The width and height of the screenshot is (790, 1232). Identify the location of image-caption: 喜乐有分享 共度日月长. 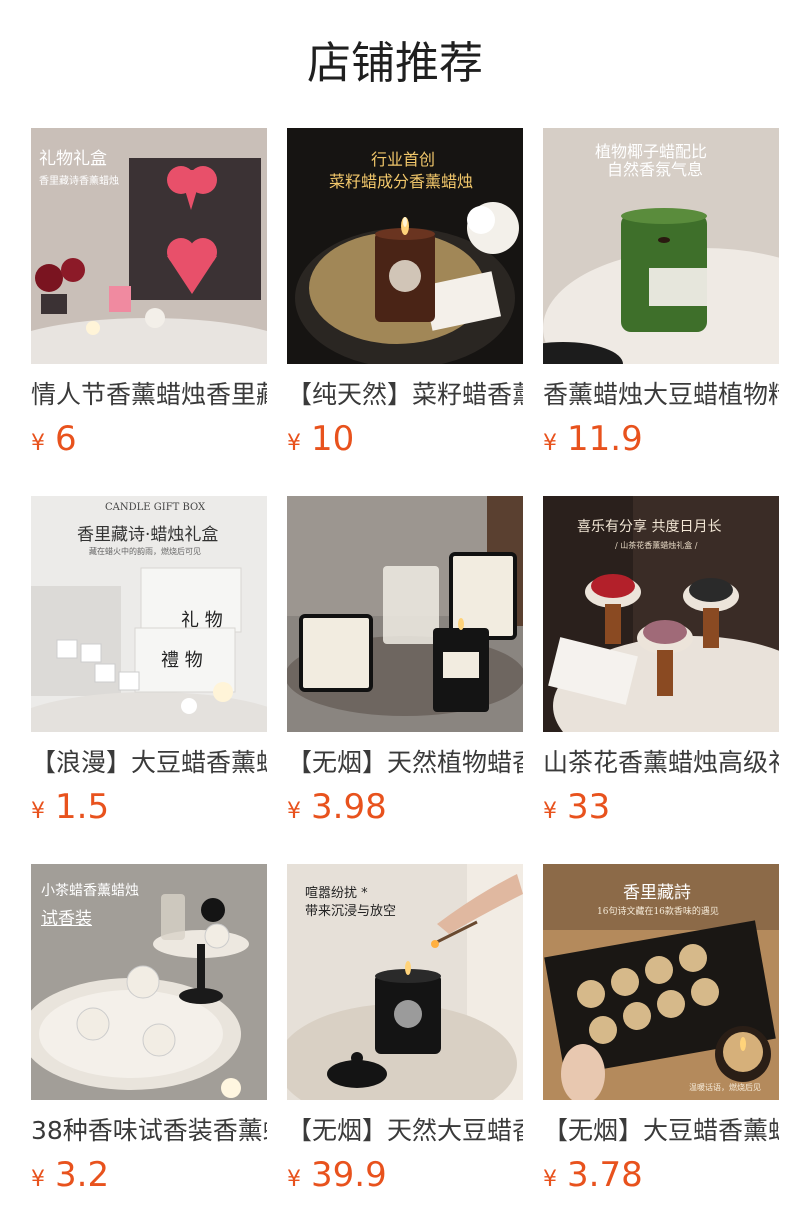
(649, 527).